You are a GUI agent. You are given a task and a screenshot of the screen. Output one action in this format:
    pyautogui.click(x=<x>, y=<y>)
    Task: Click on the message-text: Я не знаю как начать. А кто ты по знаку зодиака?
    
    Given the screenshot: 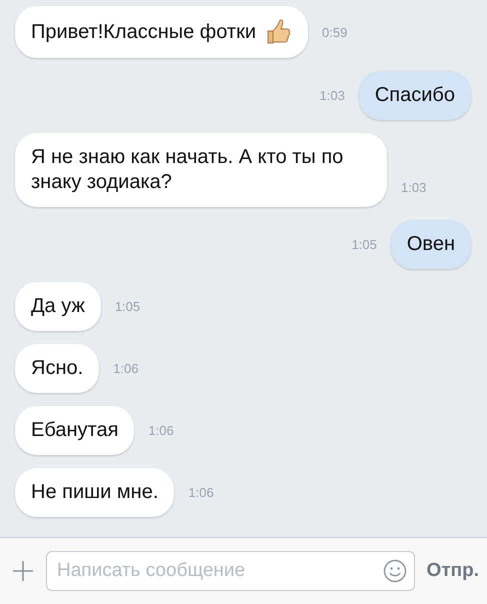 What is the action you would take?
    pyautogui.click(x=187, y=170)
    